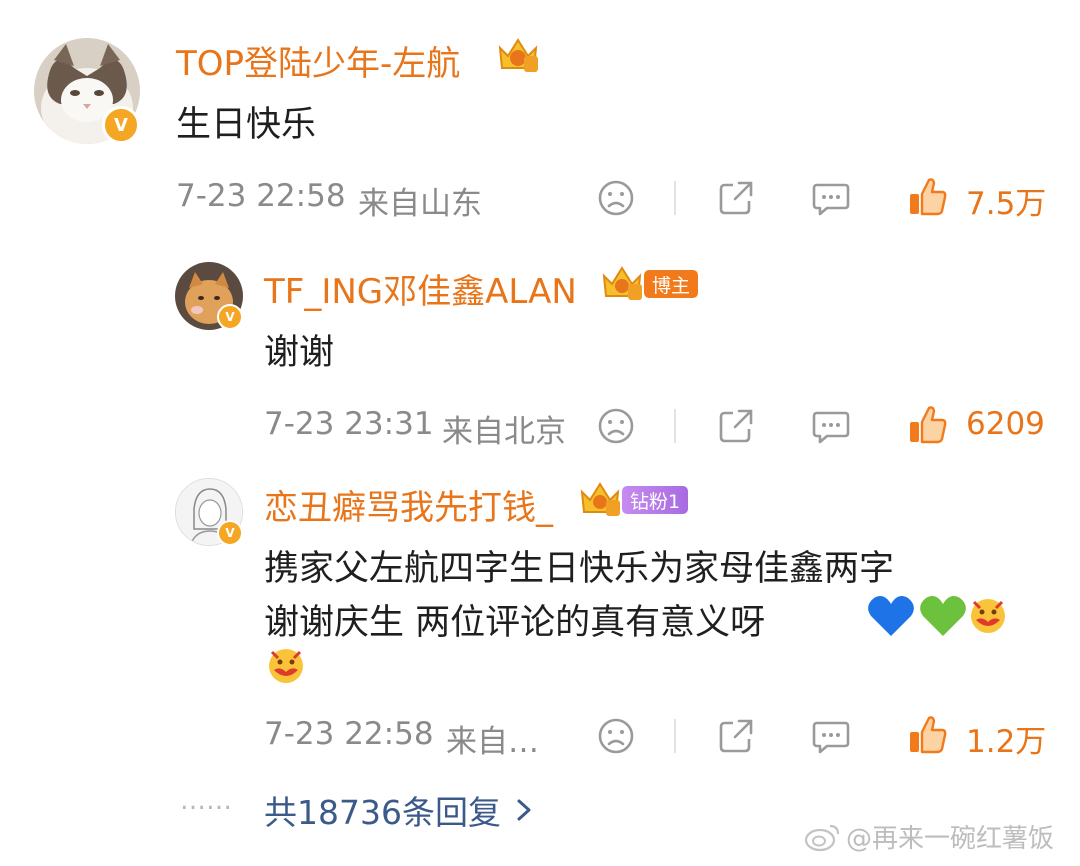 The width and height of the screenshot is (1080, 866). Describe the element at coordinates (655, 500) in the screenshot. I see `diamond-fan-badge: 钻粉1` at that location.